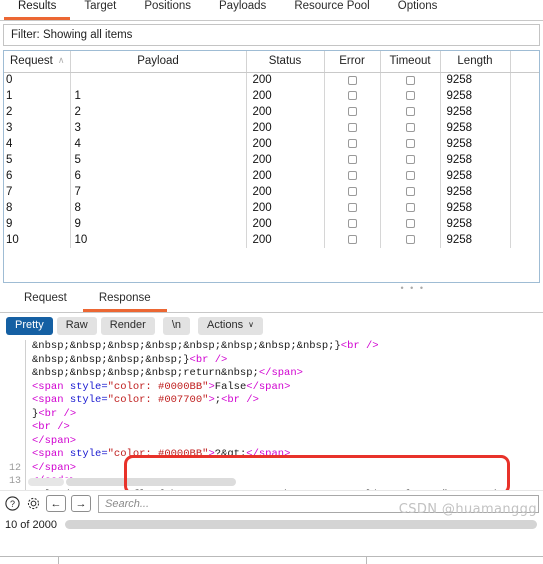 Image resolution: width=543 pixels, height=564 pixels. I want to click on view-button-n: \n, so click(176, 326).